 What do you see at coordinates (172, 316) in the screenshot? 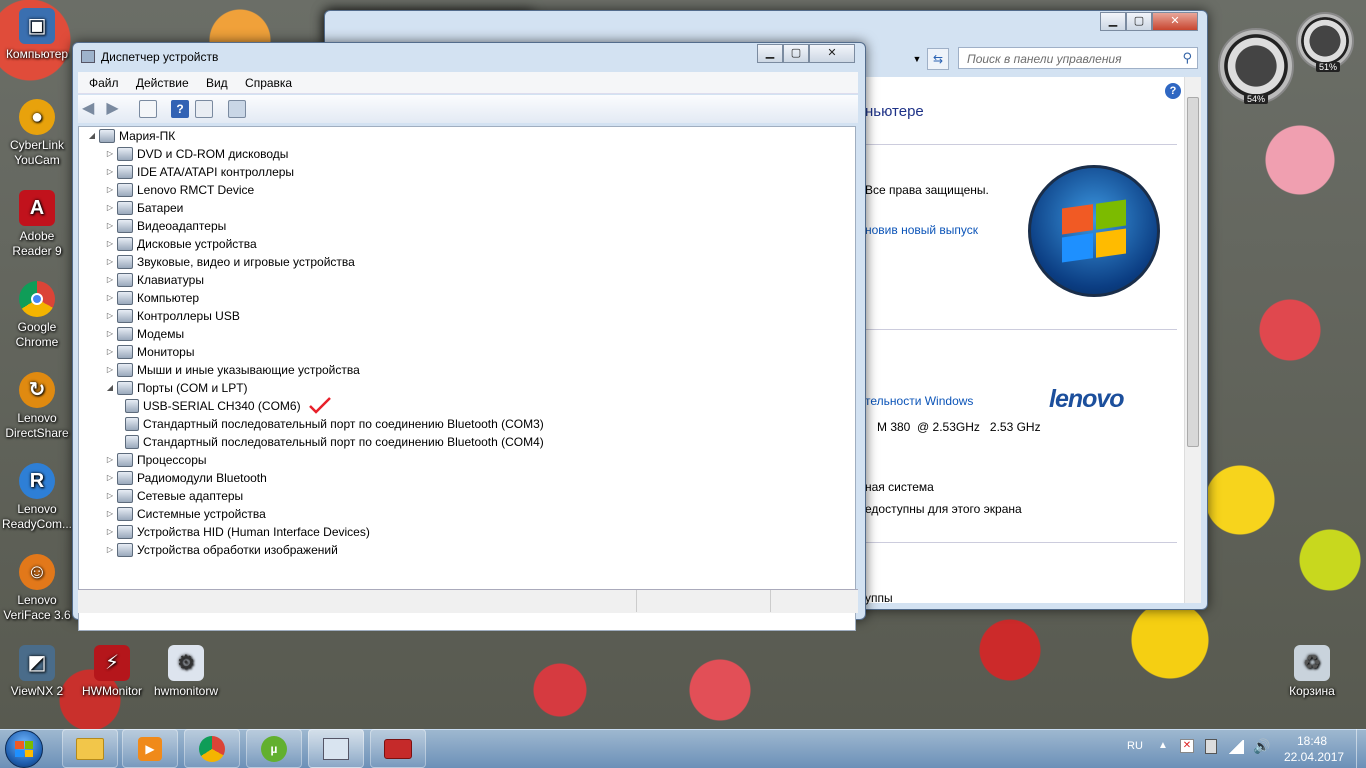
I see `tree-category: ▷ Контроллеры USB` at bounding box center [172, 316].